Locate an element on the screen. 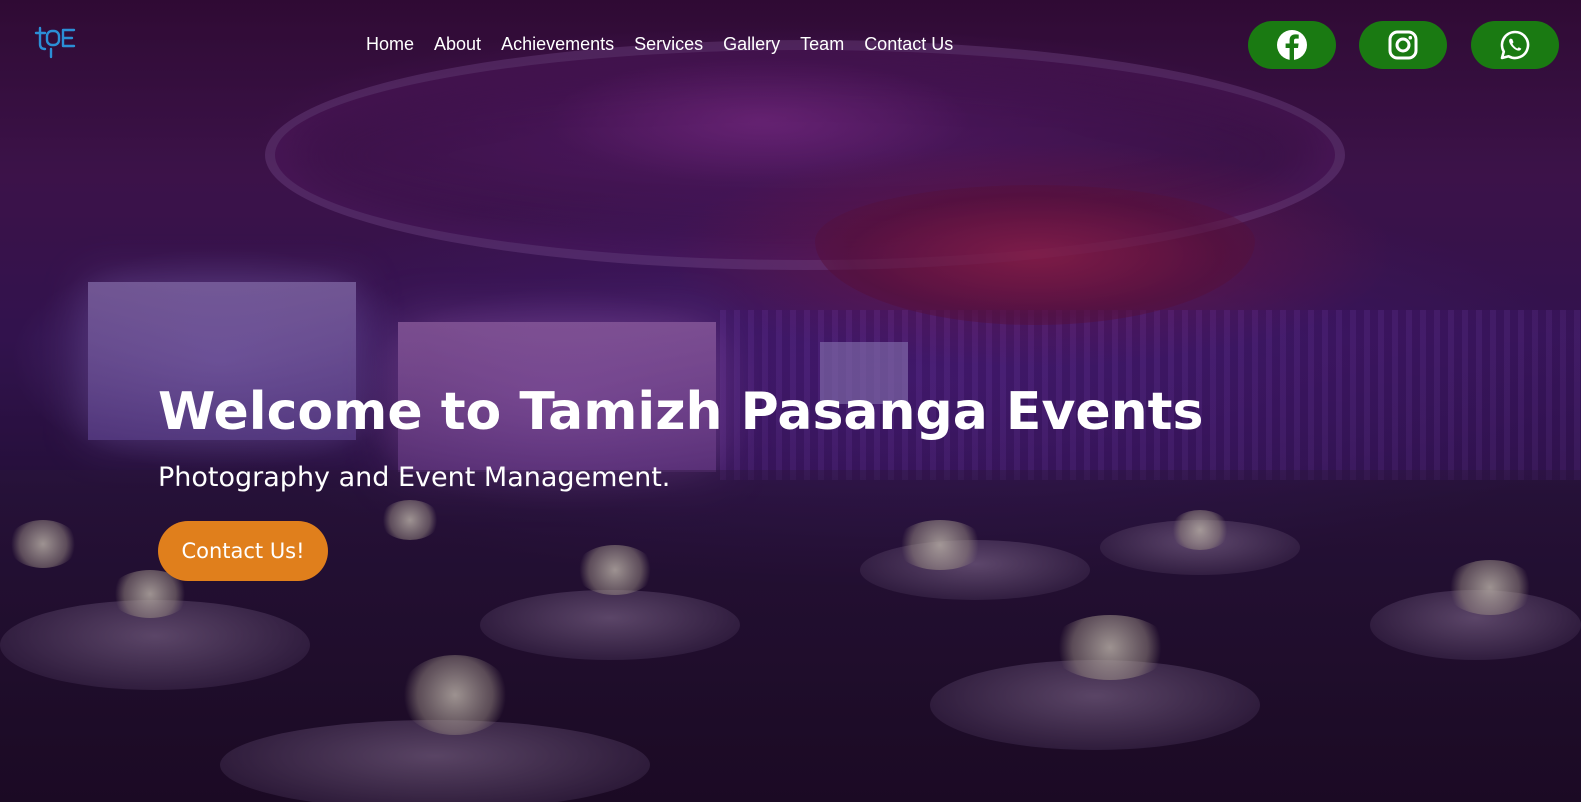  logo is located at coordinates (56, 41).